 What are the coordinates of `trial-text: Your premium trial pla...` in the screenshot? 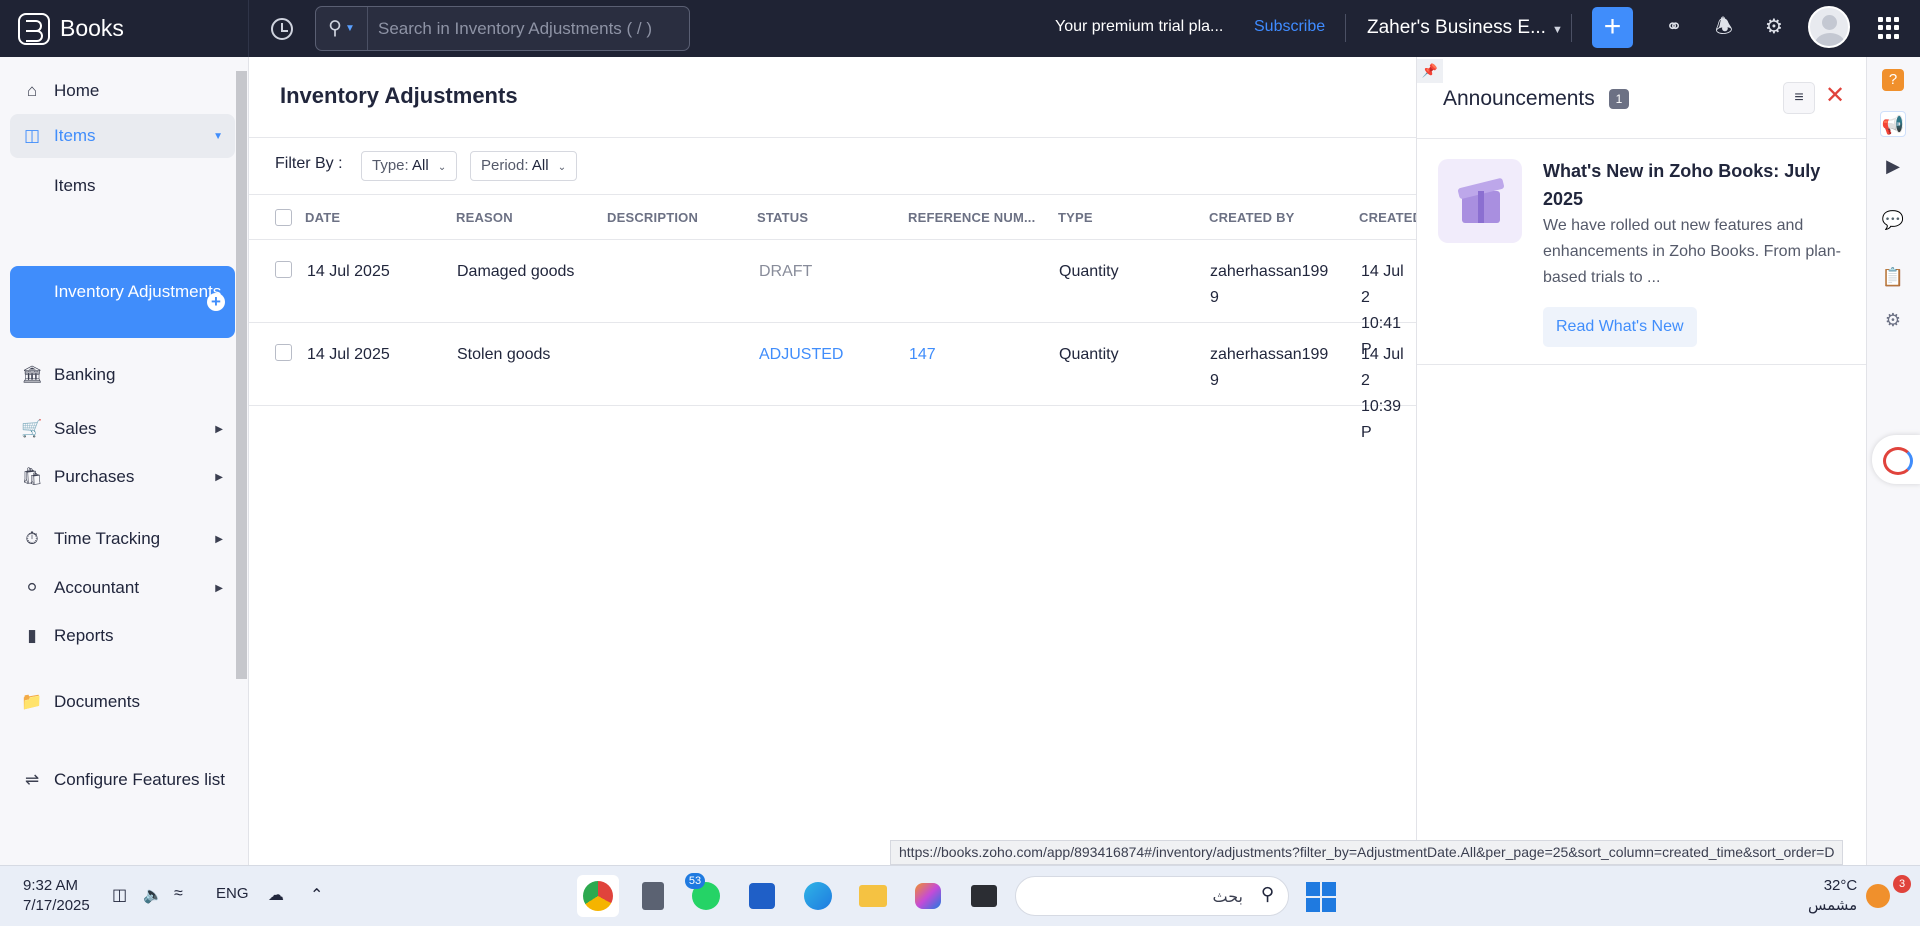 It's located at (1139, 27).